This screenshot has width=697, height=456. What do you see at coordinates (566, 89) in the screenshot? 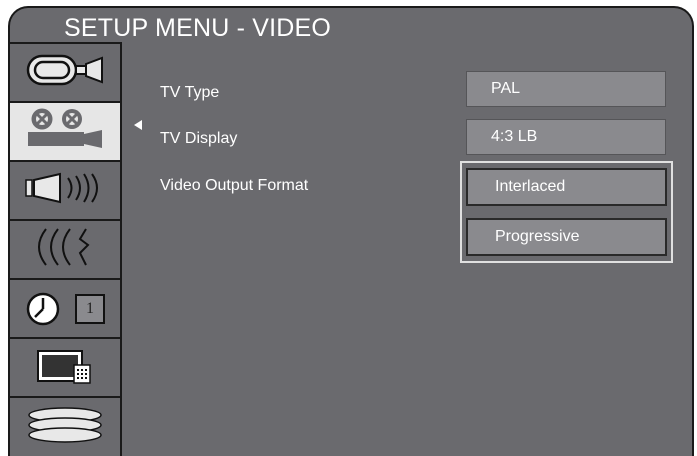
I see `tv-type-field: PAL` at bounding box center [566, 89].